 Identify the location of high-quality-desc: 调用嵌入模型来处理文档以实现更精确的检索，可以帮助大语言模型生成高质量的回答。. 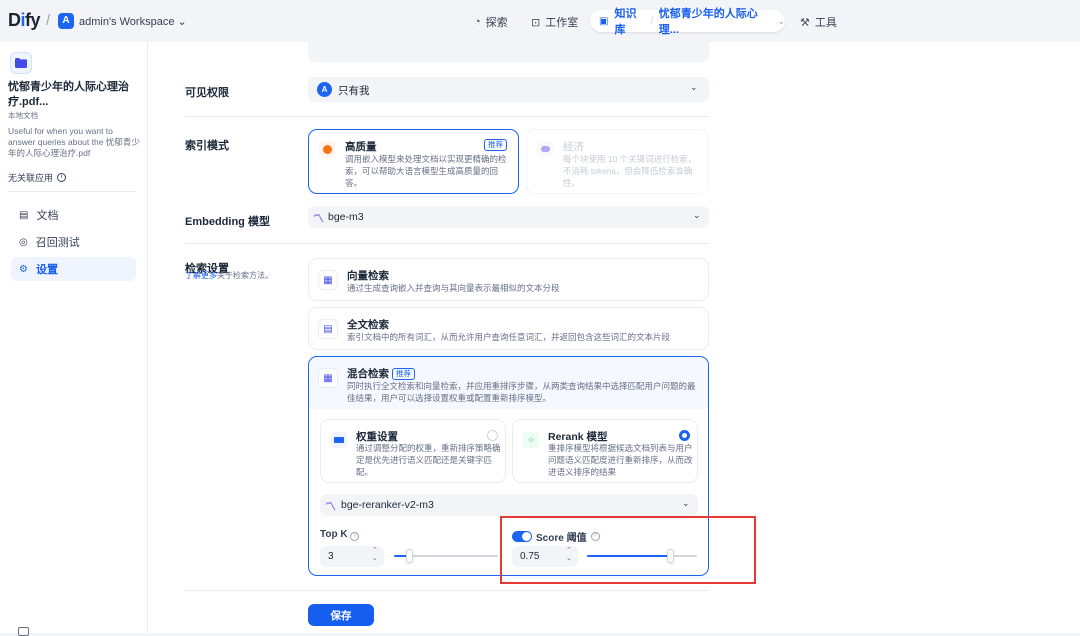
(426, 171).